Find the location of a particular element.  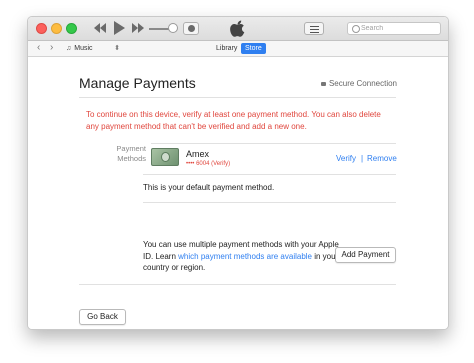

back-arrow-icon: ‹ is located at coordinates (38, 48).